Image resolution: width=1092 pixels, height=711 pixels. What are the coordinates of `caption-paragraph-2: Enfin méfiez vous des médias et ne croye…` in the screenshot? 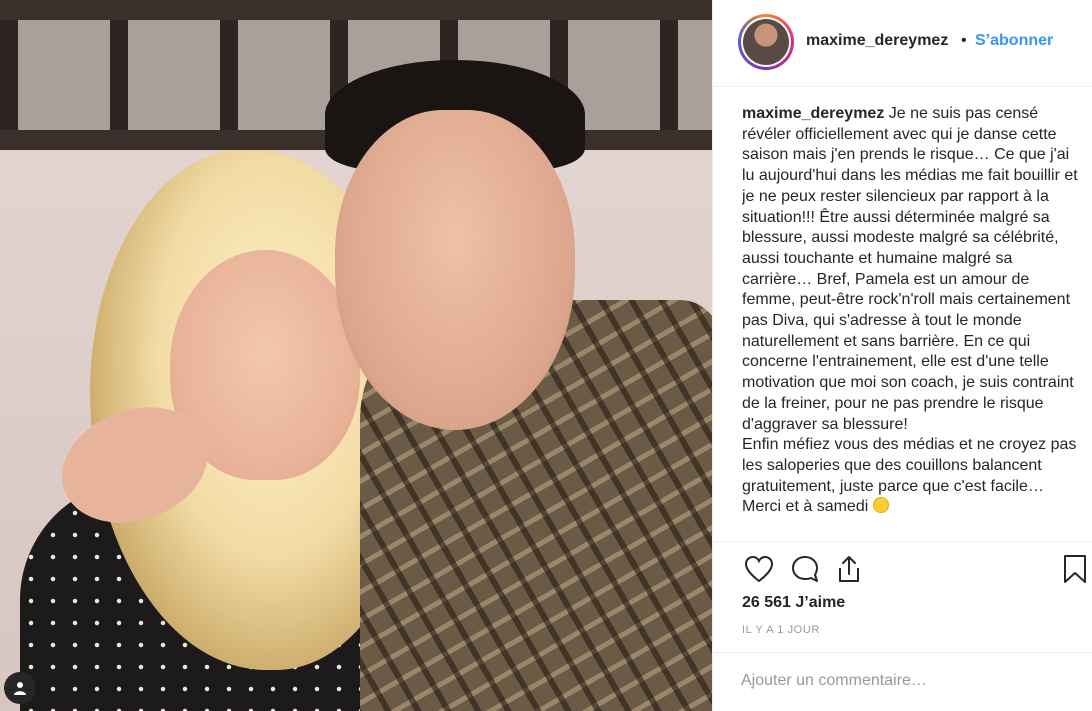 It's located at (910, 476).